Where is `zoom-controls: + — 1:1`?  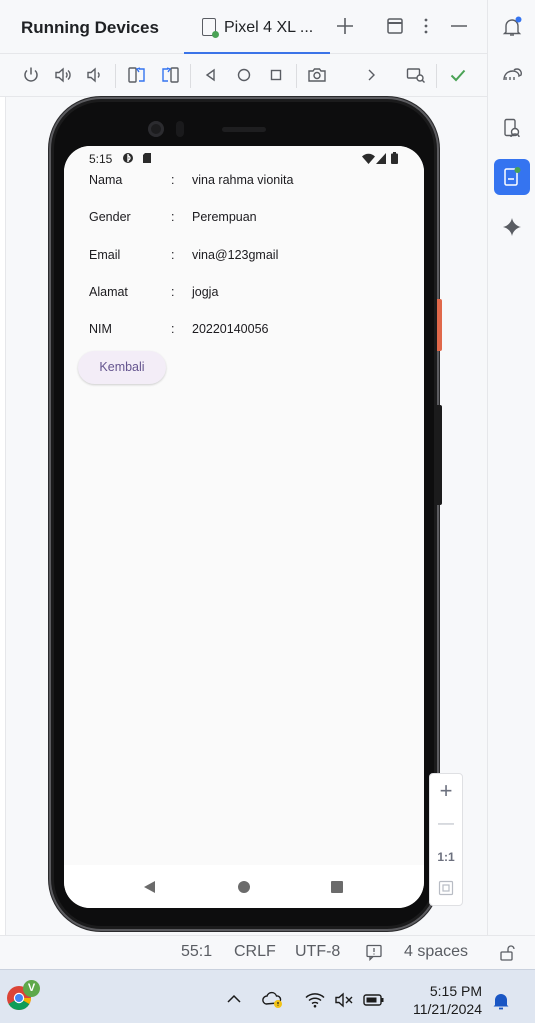 zoom-controls: + — 1:1 is located at coordinates (446, 839).